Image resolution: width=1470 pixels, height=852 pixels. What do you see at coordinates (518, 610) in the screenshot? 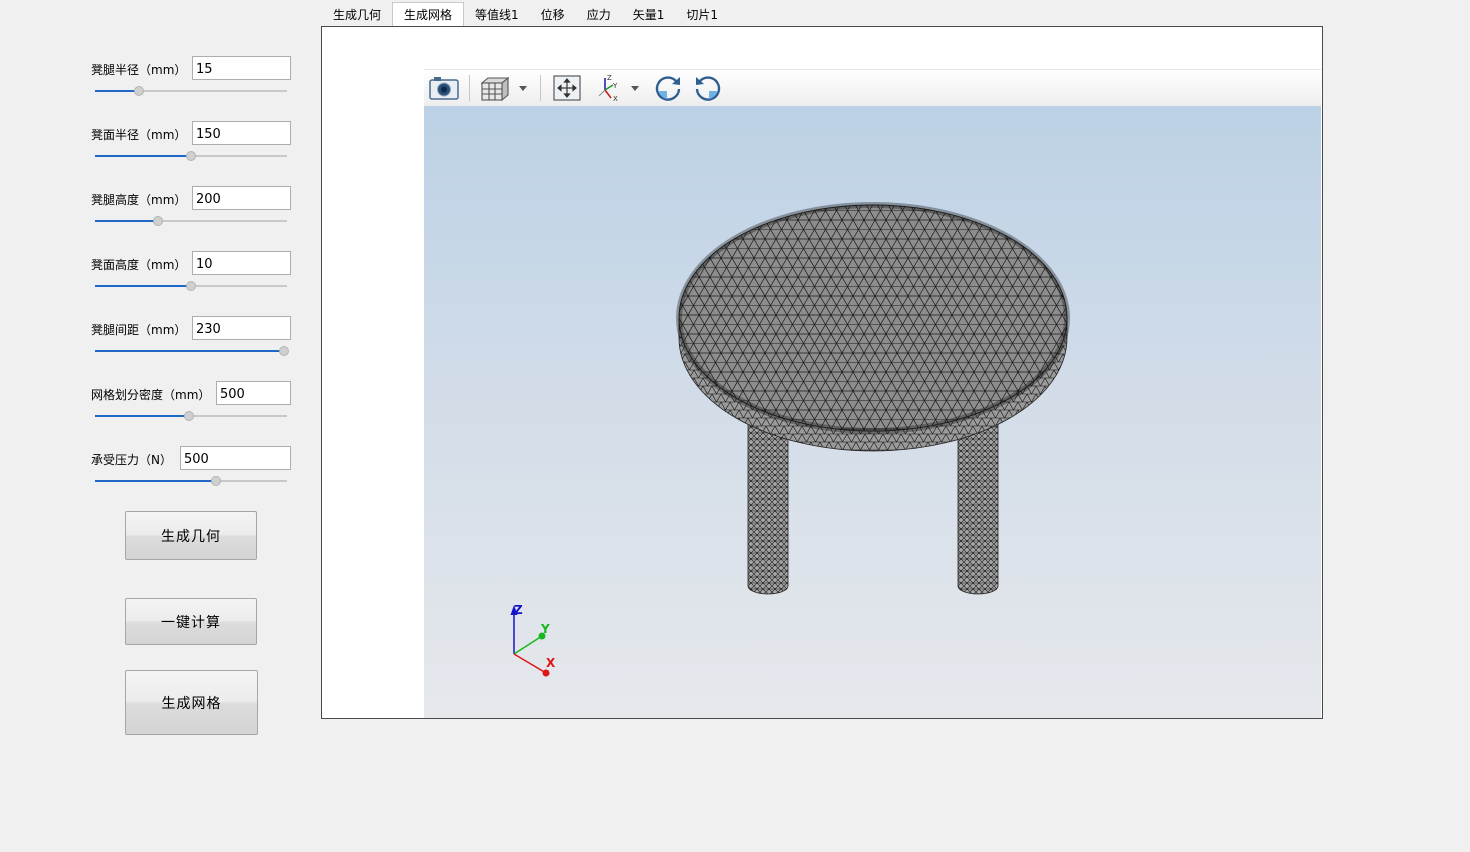
I see `axis-z-label: Z` at bounding box center [518, 610].